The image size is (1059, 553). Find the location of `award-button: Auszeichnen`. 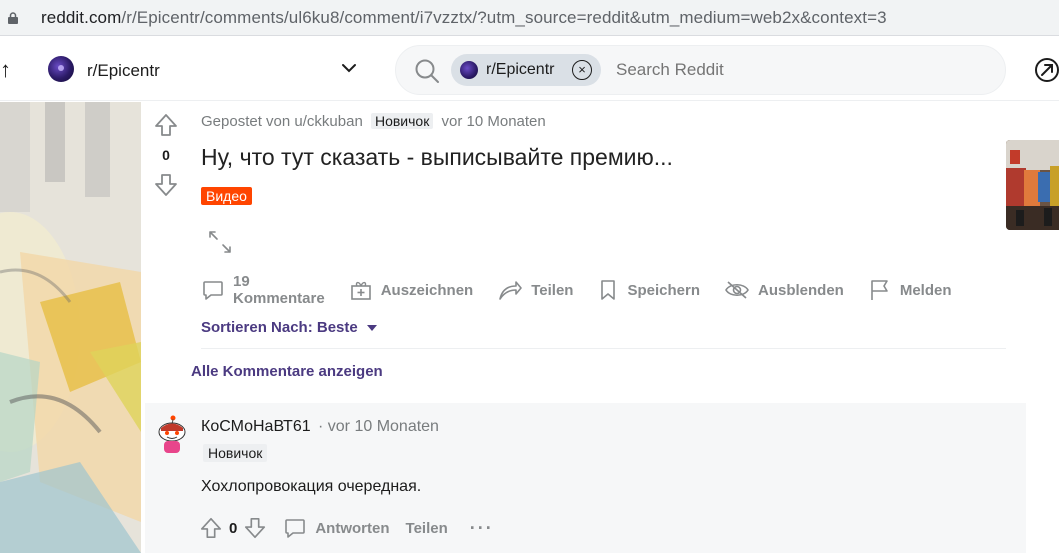

award-button: Auszeichnen is located at coordinates (411, 290).